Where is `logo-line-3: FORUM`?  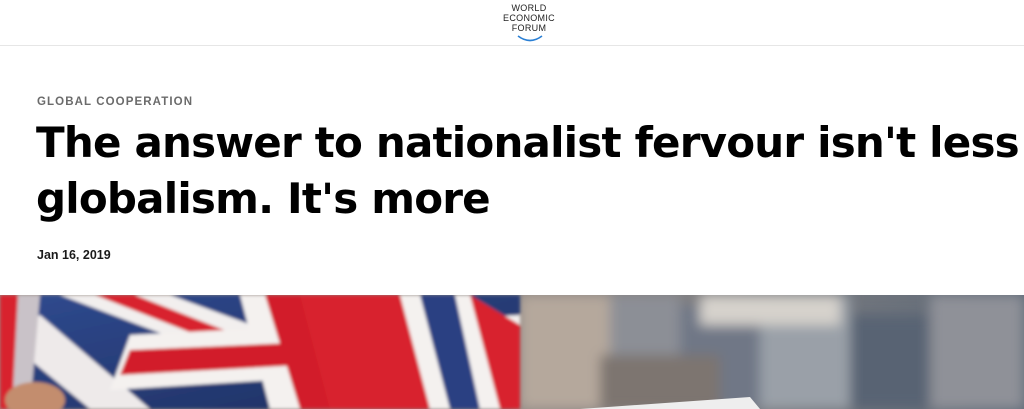 logo-line-3: FORUM is located at coordinates (529, 28).